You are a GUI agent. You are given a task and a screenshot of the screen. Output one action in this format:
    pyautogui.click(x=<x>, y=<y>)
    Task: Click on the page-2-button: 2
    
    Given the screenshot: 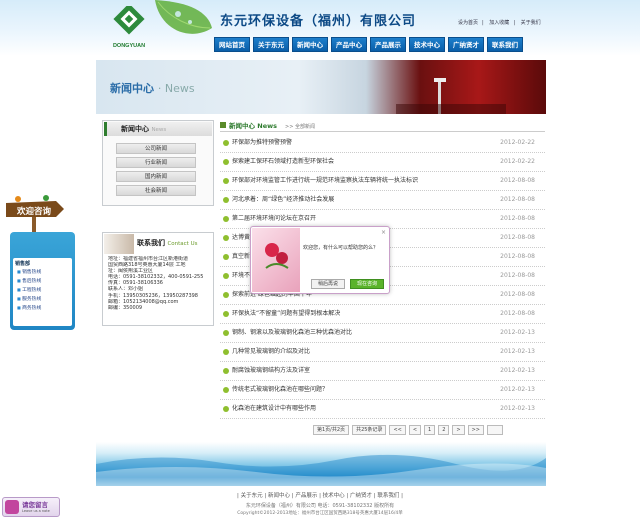 What is the action you would take?
    pyautogui.click(x=444, y=430)
    